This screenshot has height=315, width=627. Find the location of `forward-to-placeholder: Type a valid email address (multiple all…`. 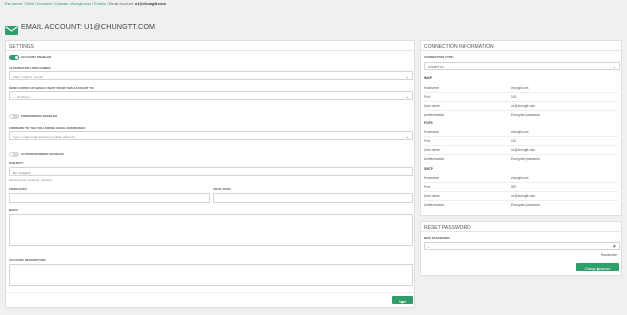

forward-to-placeholder: Type a valid email address (multiple all… is located at coordinates (44, 136).